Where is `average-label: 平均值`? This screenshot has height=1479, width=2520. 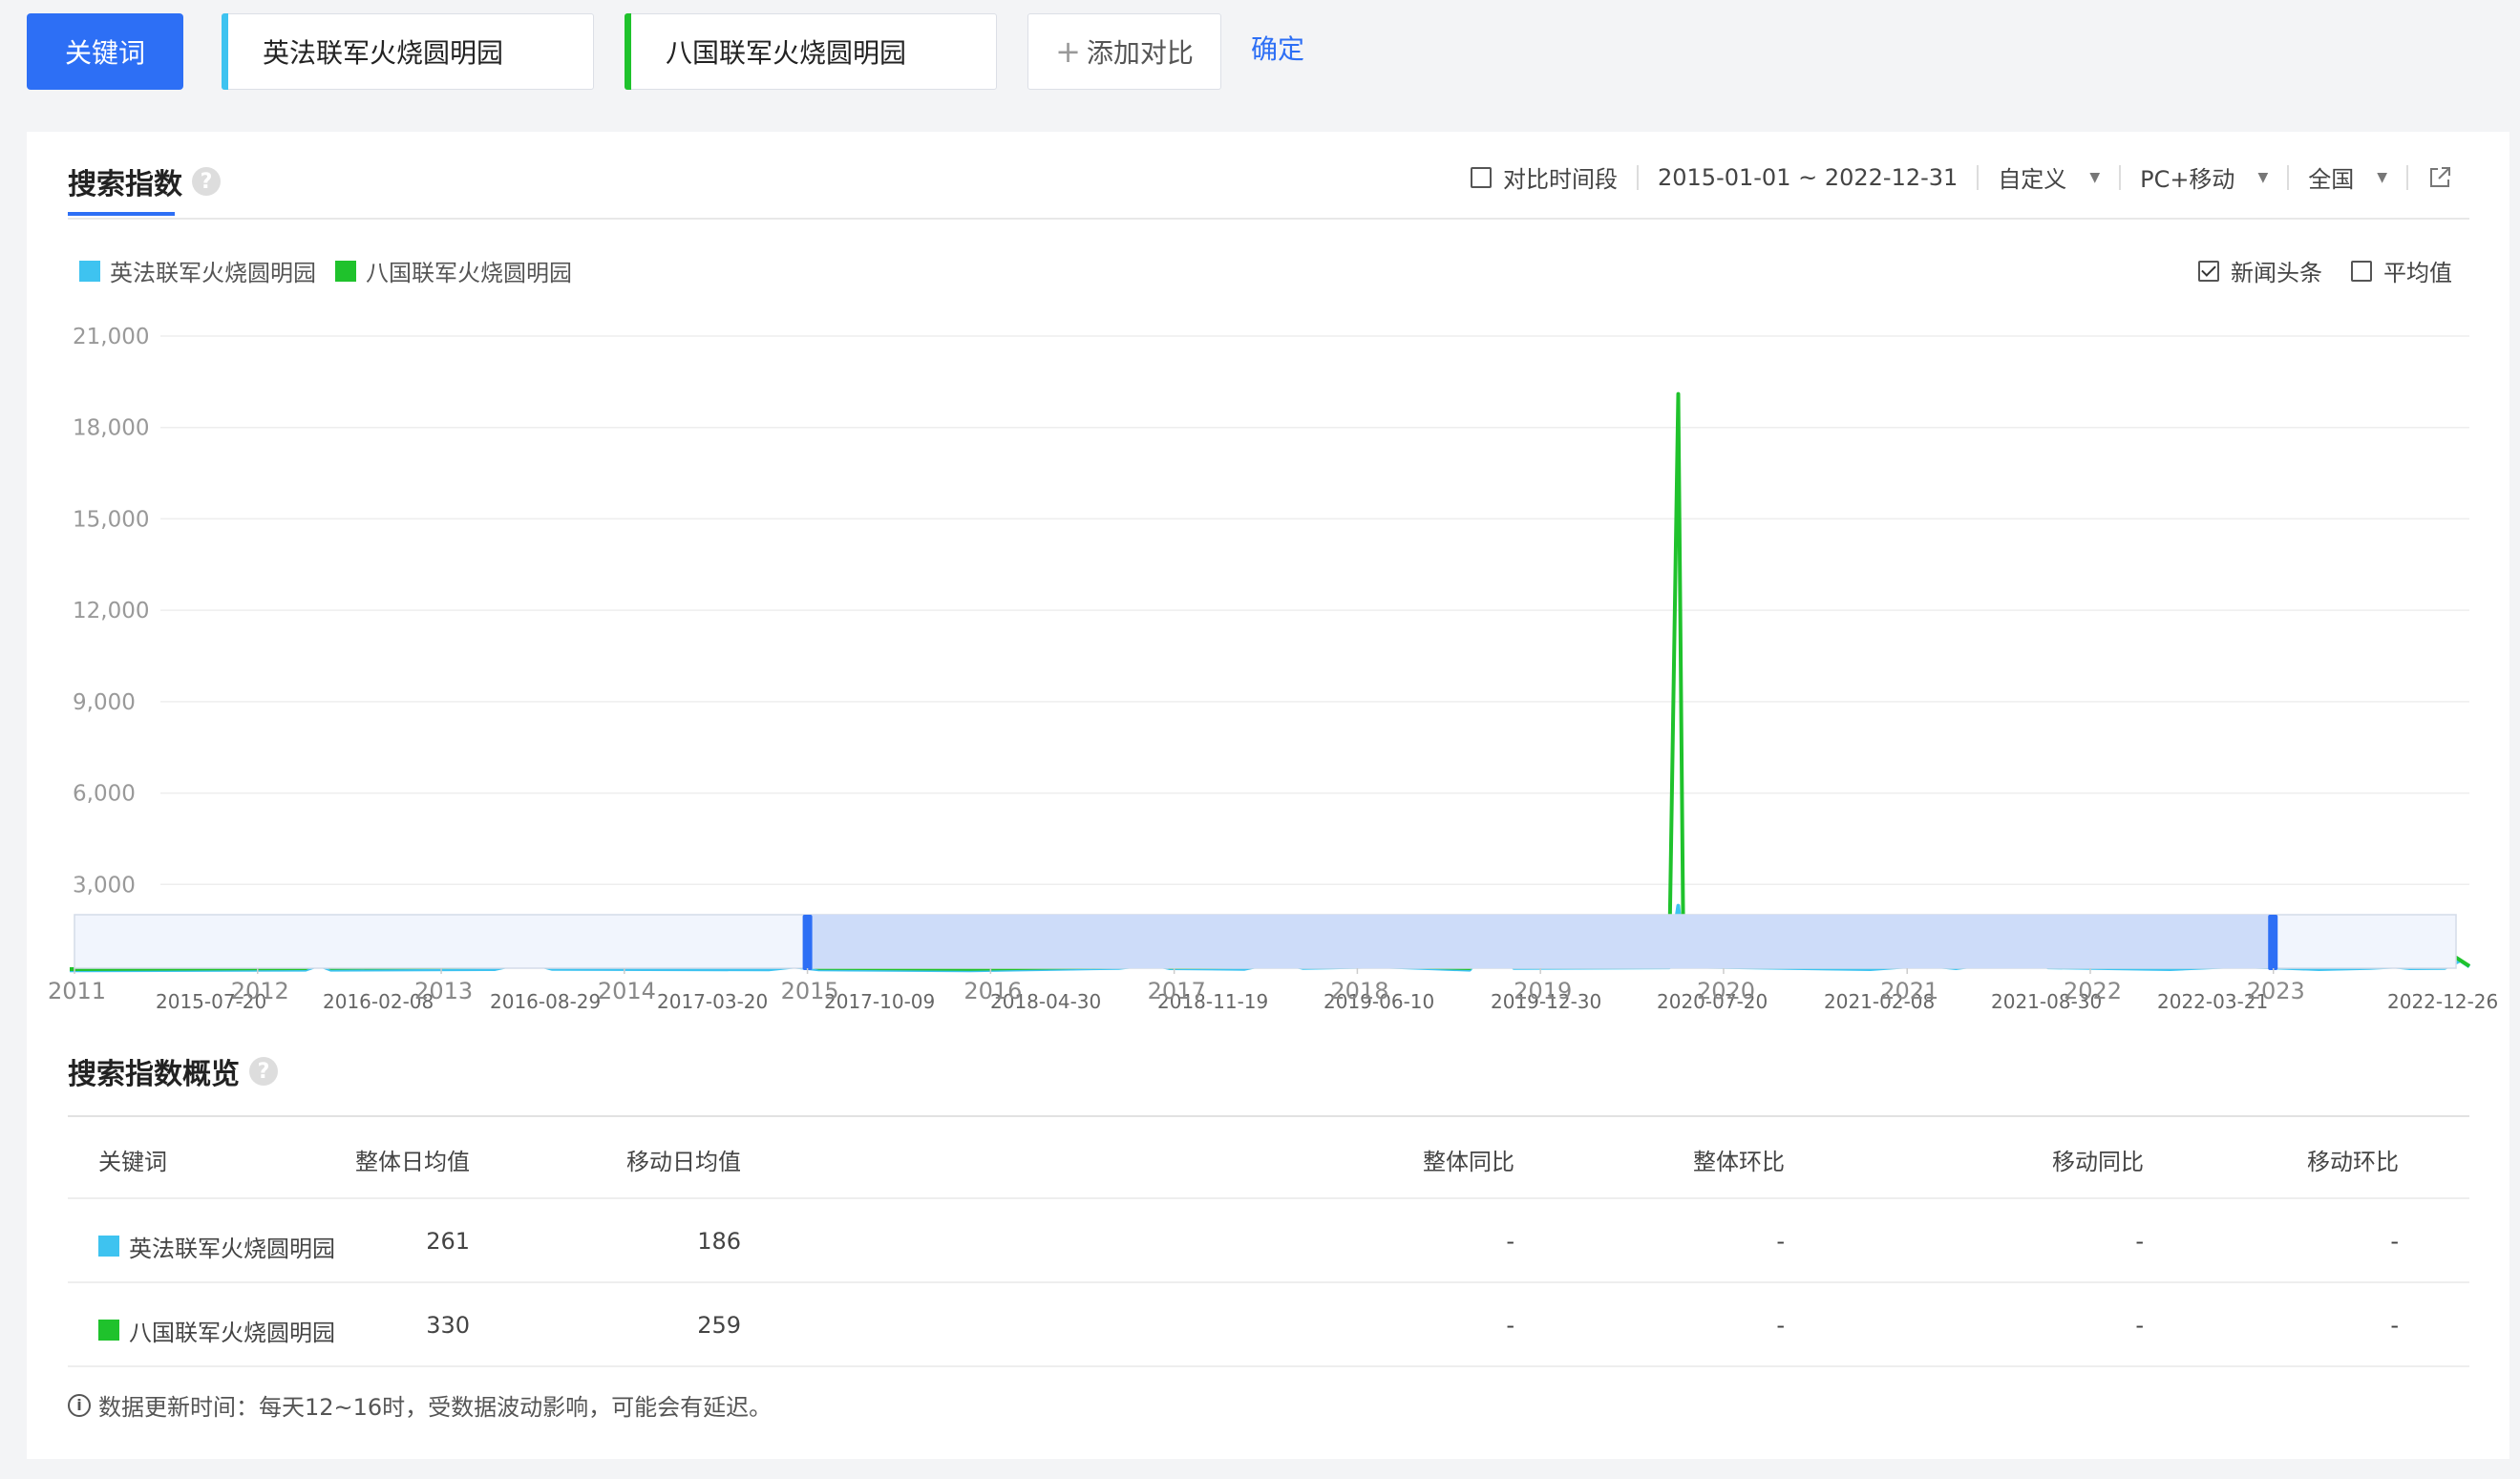 average-label: 平均值 is located at coordinates (2417, 273).